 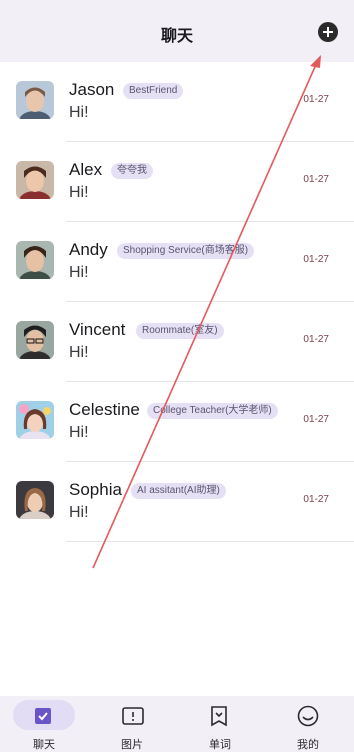 What do you see at coordinates (220, 745) in the screenshot?
I see `tab-label: 单词` at bounding box center [220, 745].